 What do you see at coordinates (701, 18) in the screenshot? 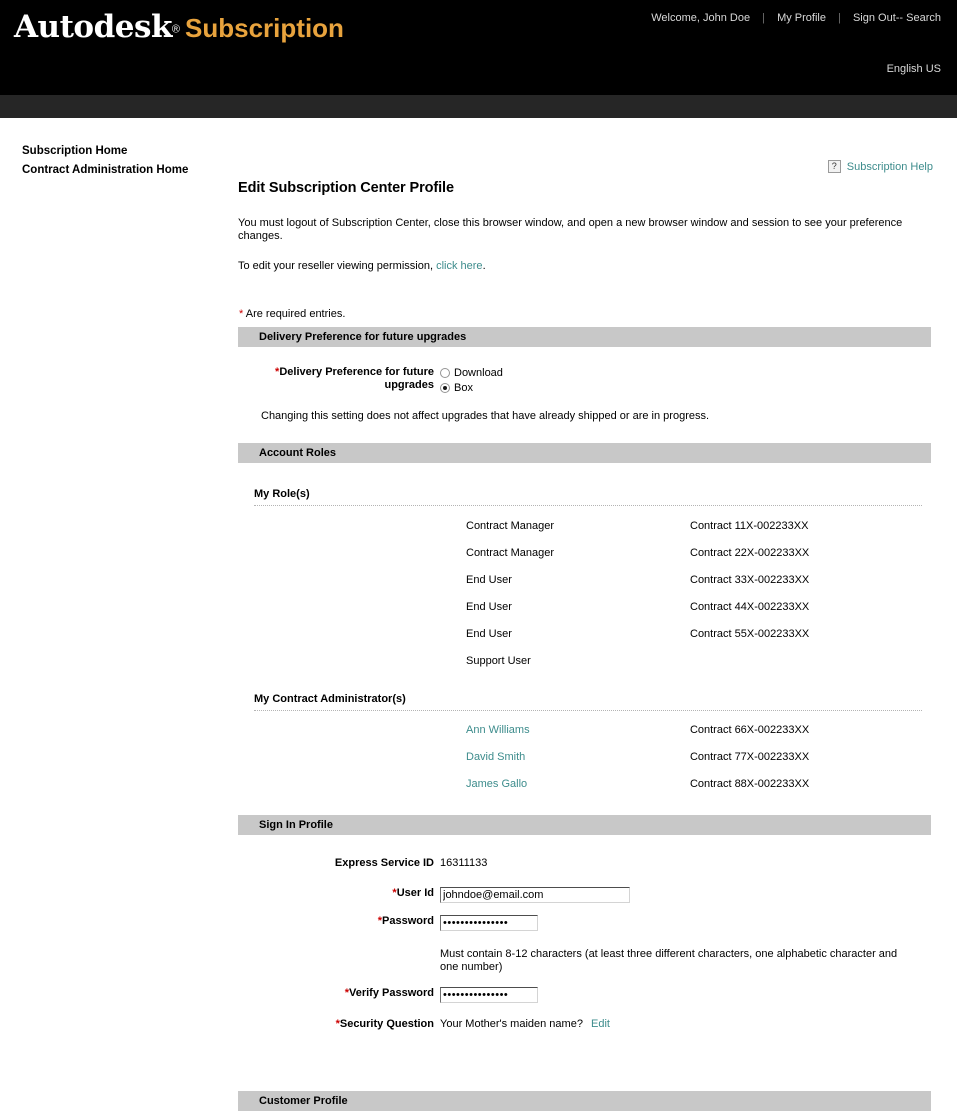
I see `welcome-text: Welcome, John Doe` at bounding box center [701, 18].